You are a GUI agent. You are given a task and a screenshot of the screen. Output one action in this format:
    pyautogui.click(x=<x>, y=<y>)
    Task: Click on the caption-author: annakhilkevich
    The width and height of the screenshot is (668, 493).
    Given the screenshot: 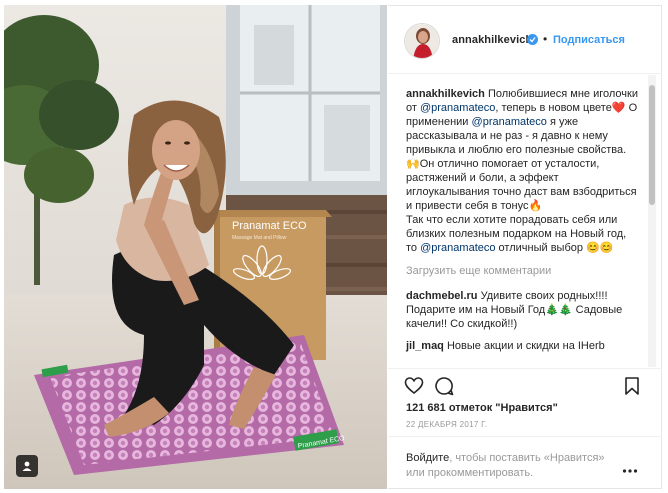 What is the action you would take?
    pyautogui.click(x=445, y=94)
    